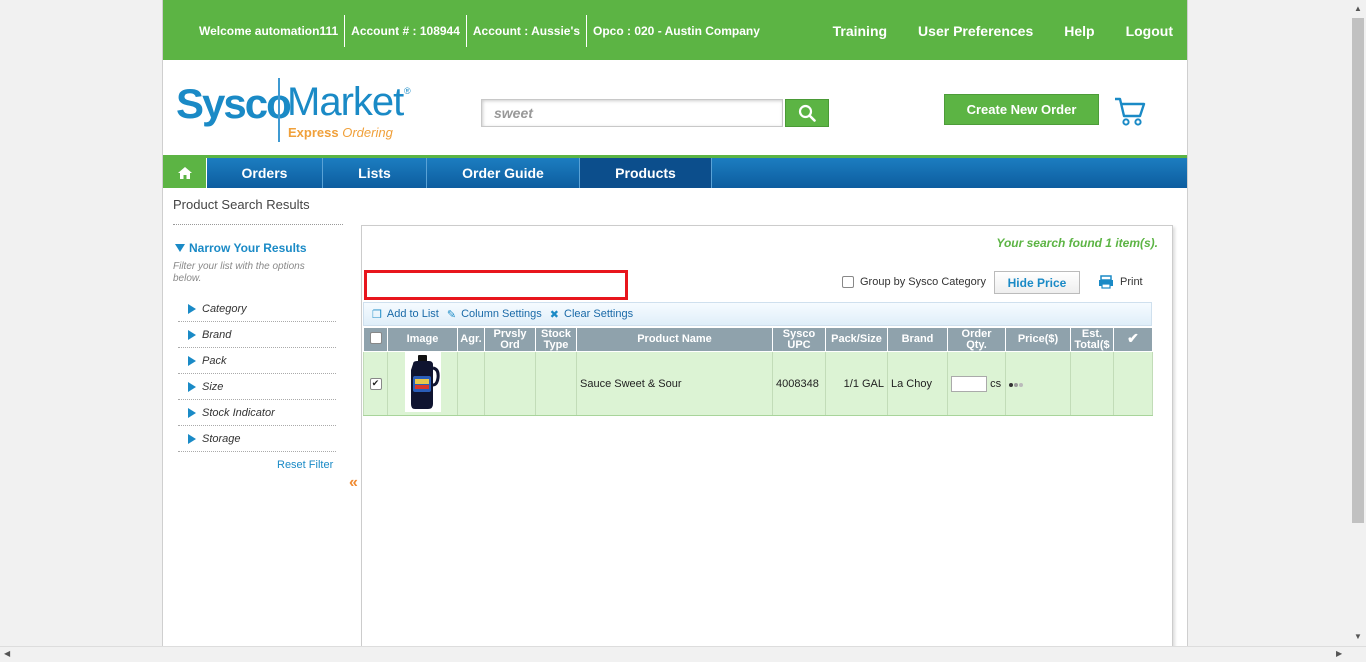 This screenshot has width=1366, height=662. I want to click on hide-price-button: Hide Price, so click(1037, 282).